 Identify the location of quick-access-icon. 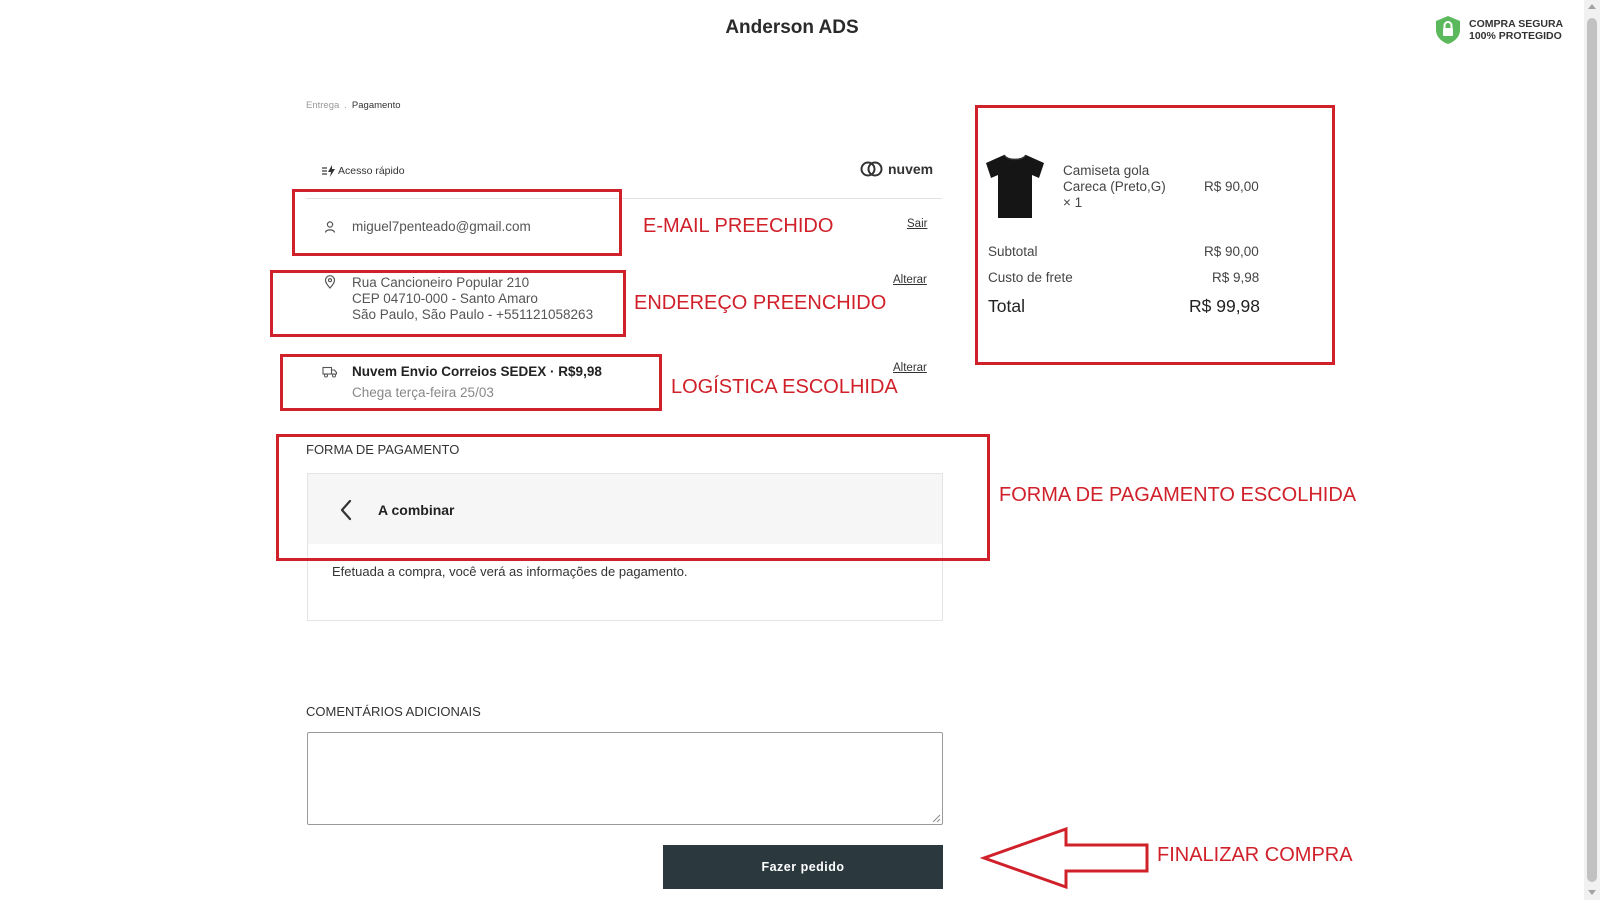
(328, 171).